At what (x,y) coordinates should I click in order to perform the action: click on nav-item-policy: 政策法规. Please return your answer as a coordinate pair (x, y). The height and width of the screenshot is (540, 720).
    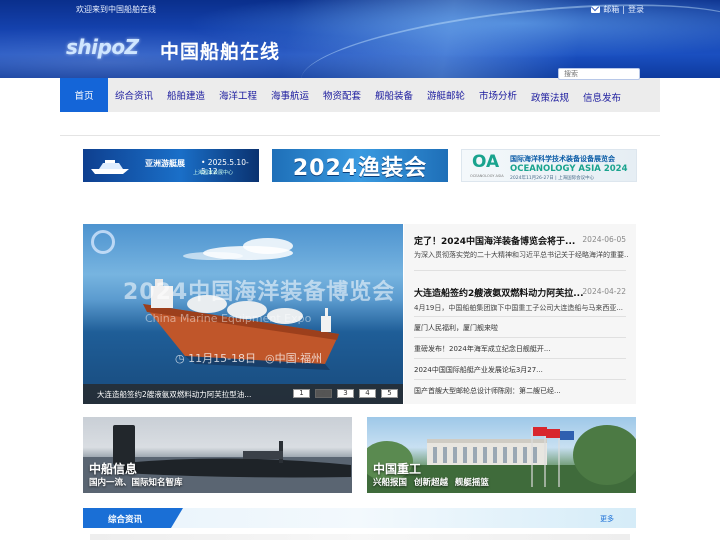
    Looking at the image, I should click on (550, 95).